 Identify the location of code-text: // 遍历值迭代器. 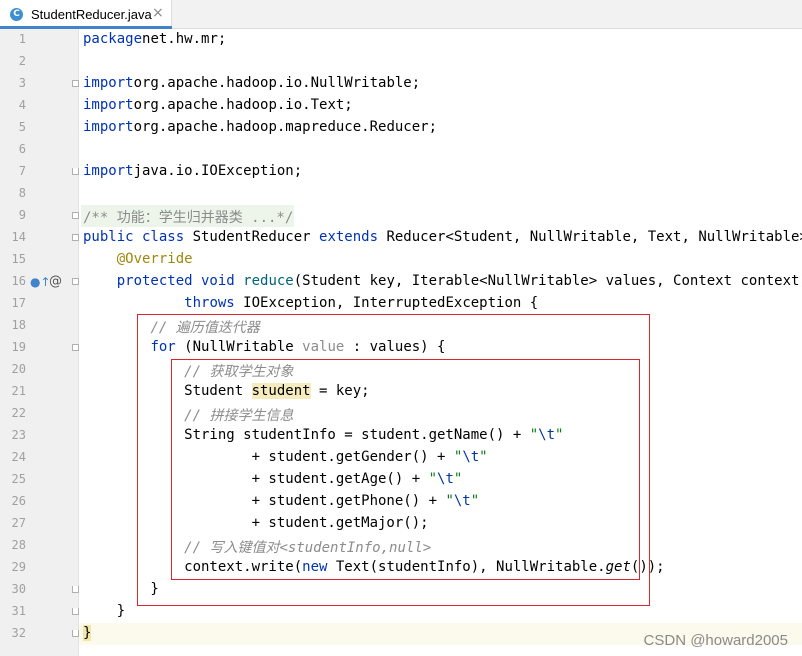
(171, 327).